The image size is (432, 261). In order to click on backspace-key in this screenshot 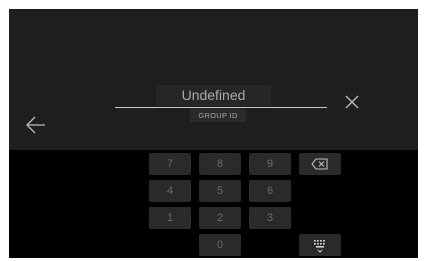, I will do `click(320, 164)`.